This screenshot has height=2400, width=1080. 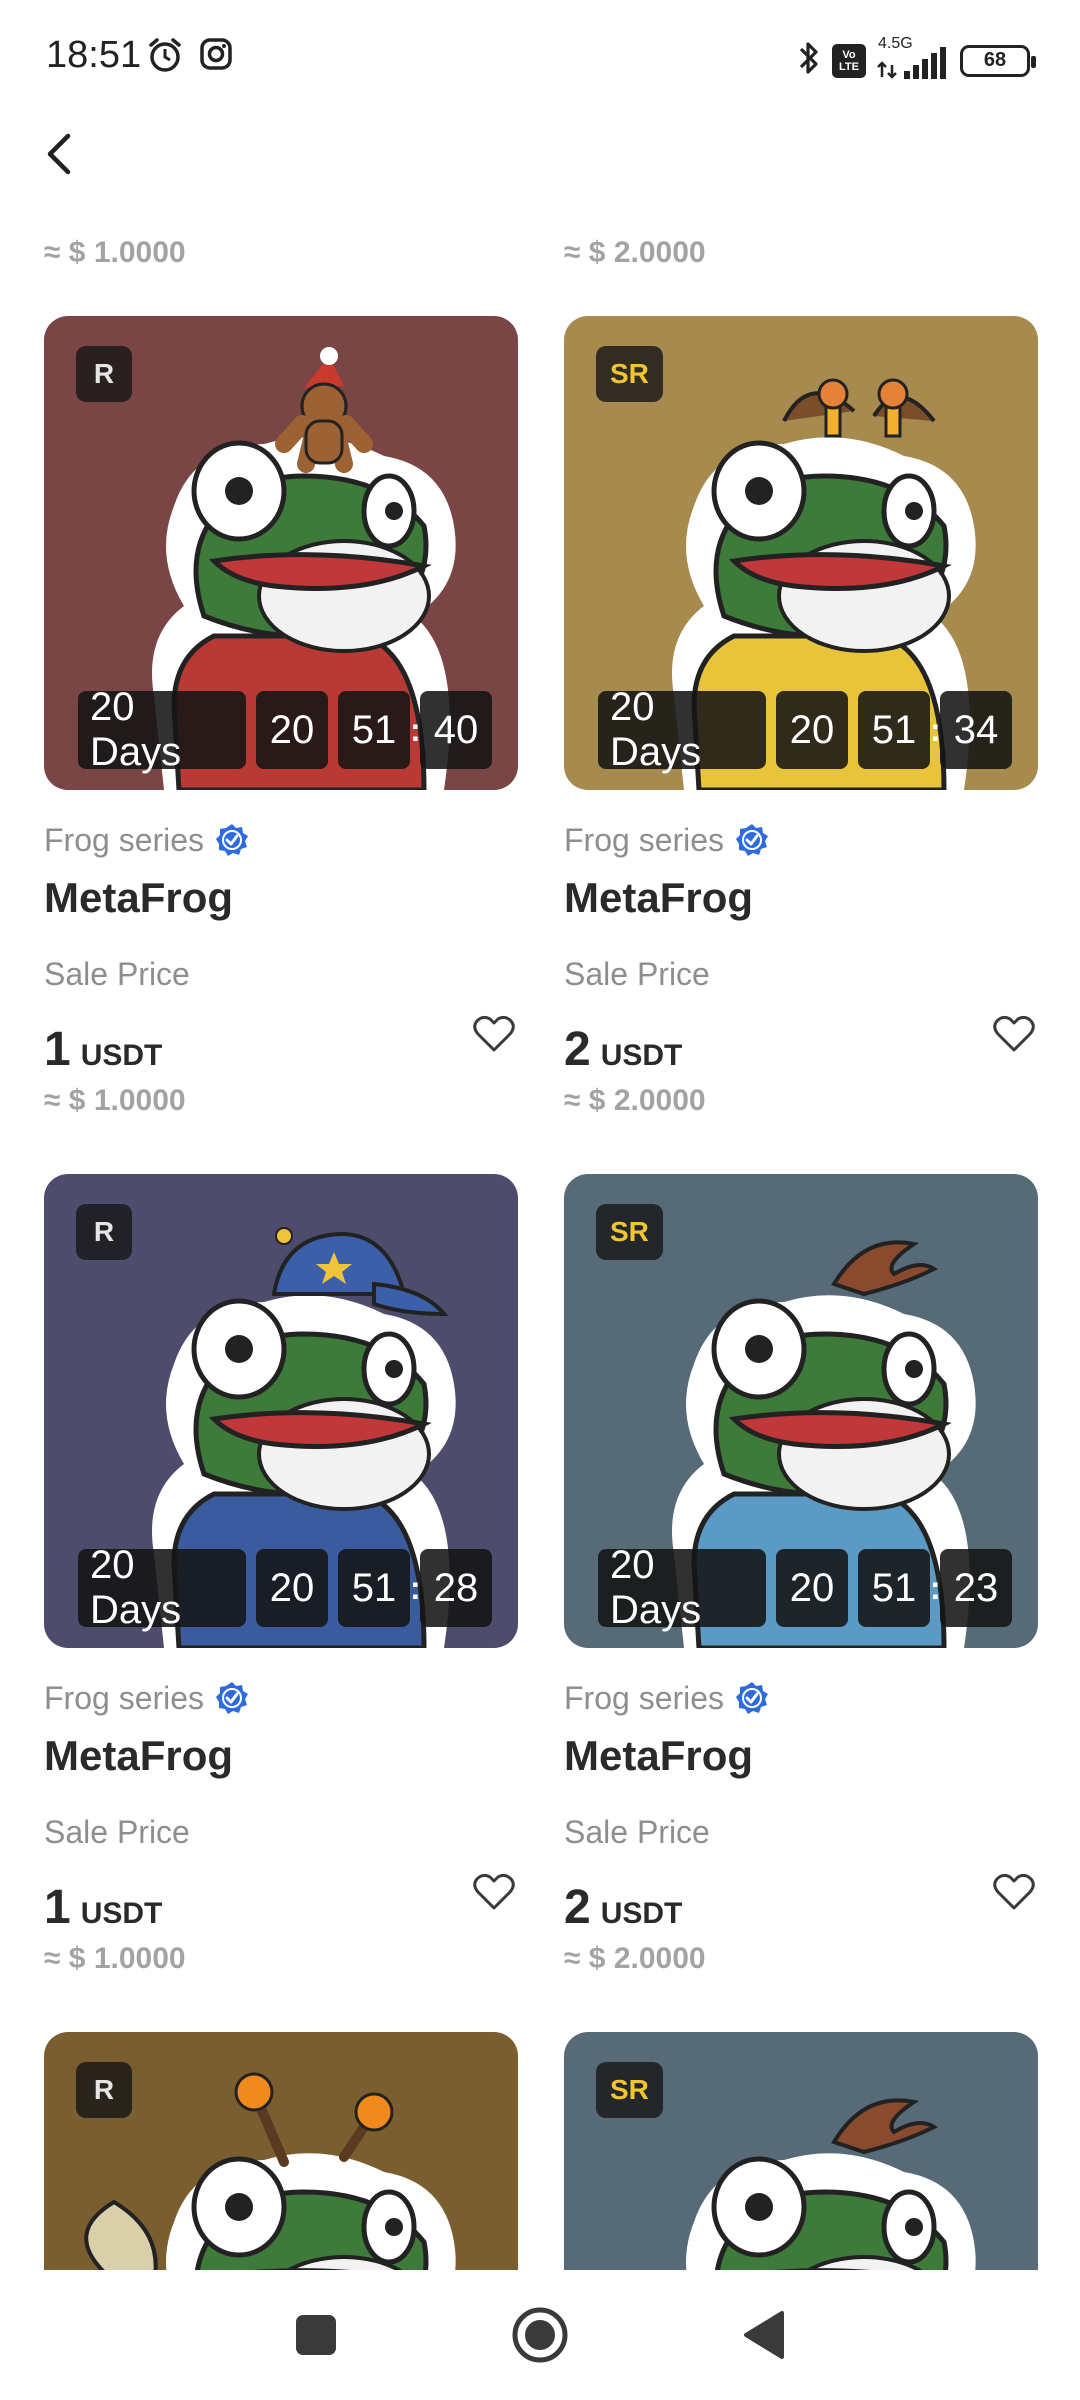 I want to click on countdown-timer: 20 Days 20 51 : 28, so click(x=285, y=1587).